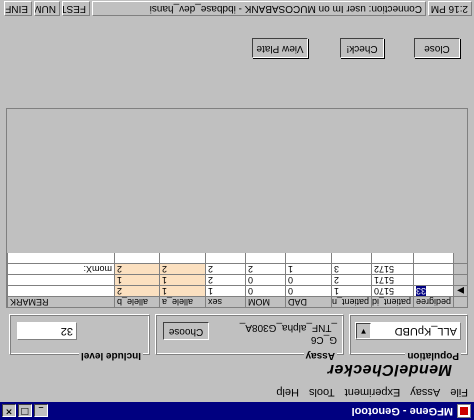 The height and width of the screenshot is (420, 474). What do you see at coordinates (237, 392) in the screenshot?
I see `menu-bar: File Assay Experiment Tools Help` at bounding box center [237, 392].